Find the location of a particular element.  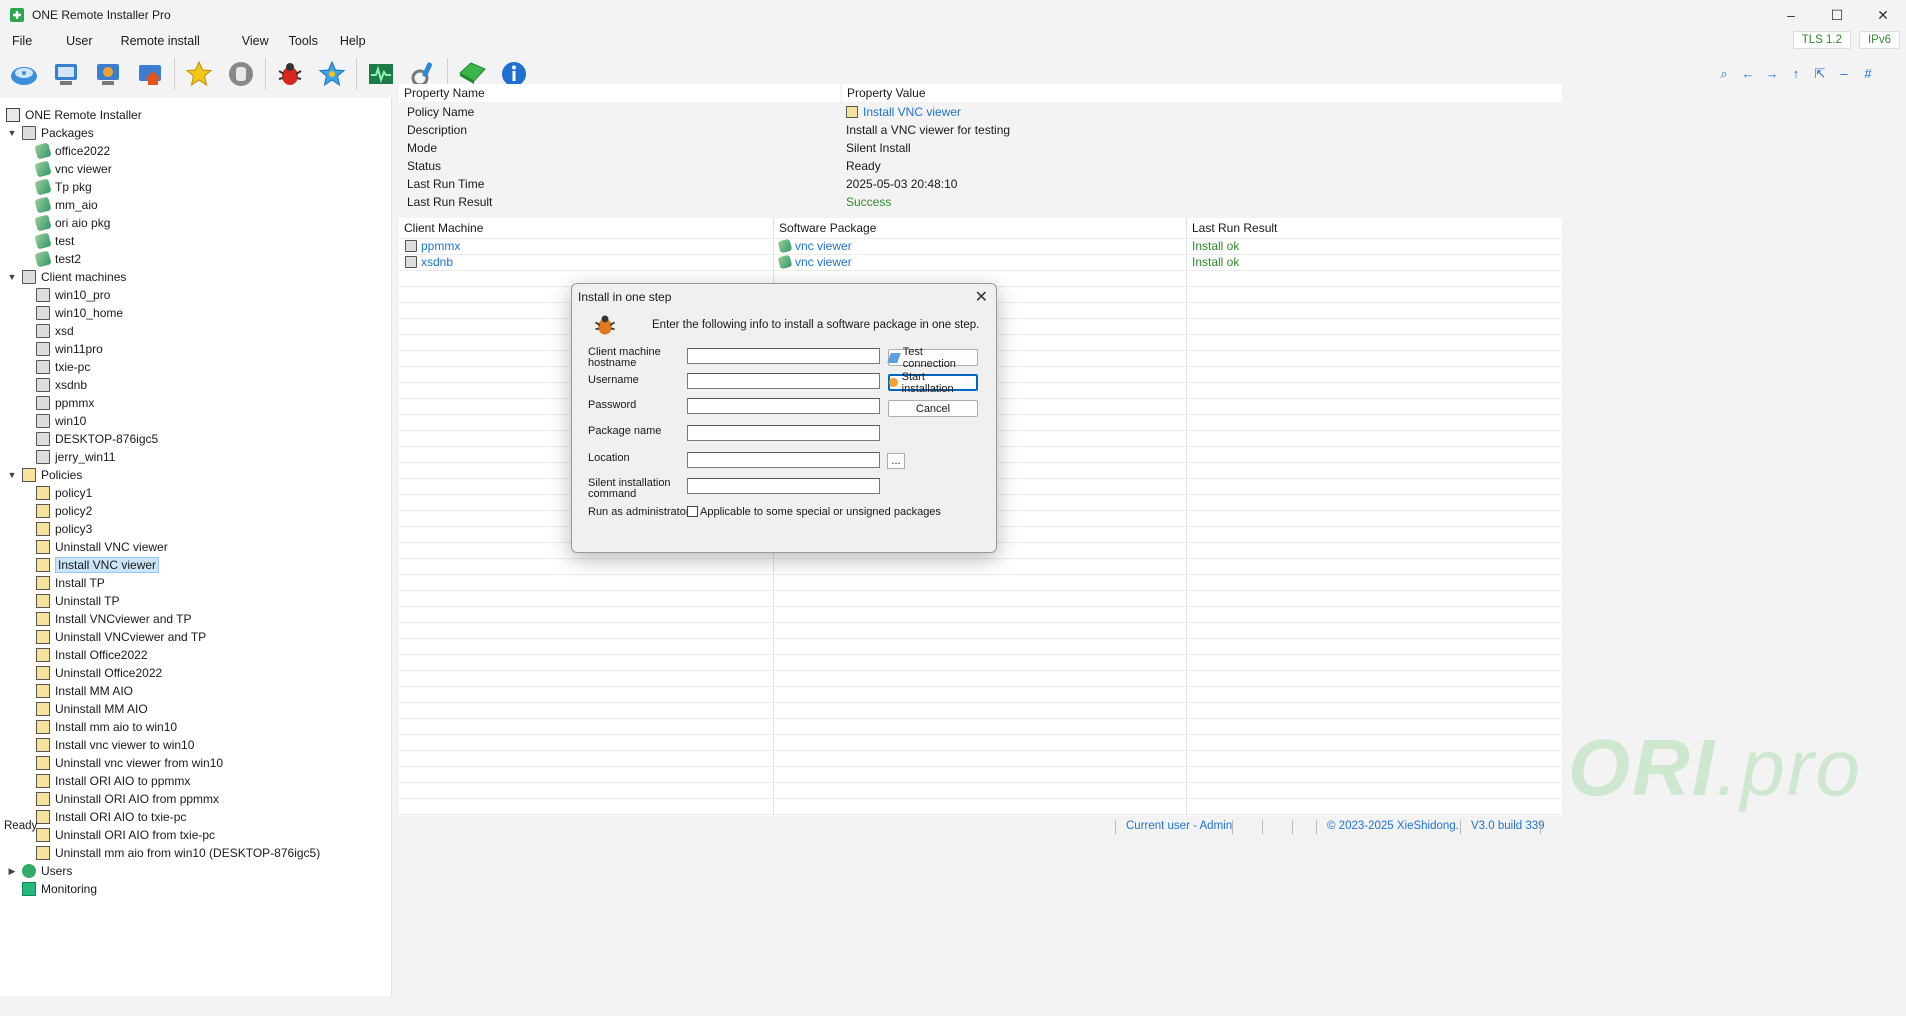

column-header-package: Software Package is located at coordinates (979, 228).